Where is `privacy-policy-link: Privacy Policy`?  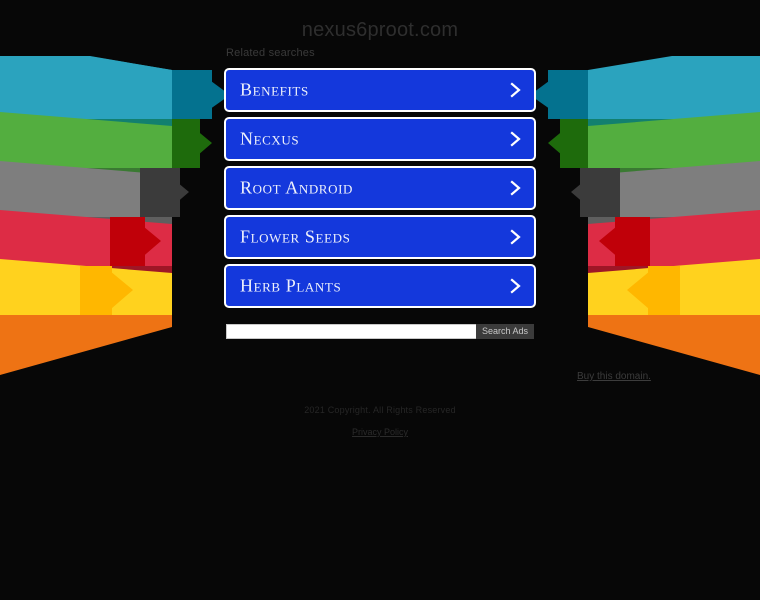
privacy-policy-link: Privacy Policy is located at coordinates (380, 432).